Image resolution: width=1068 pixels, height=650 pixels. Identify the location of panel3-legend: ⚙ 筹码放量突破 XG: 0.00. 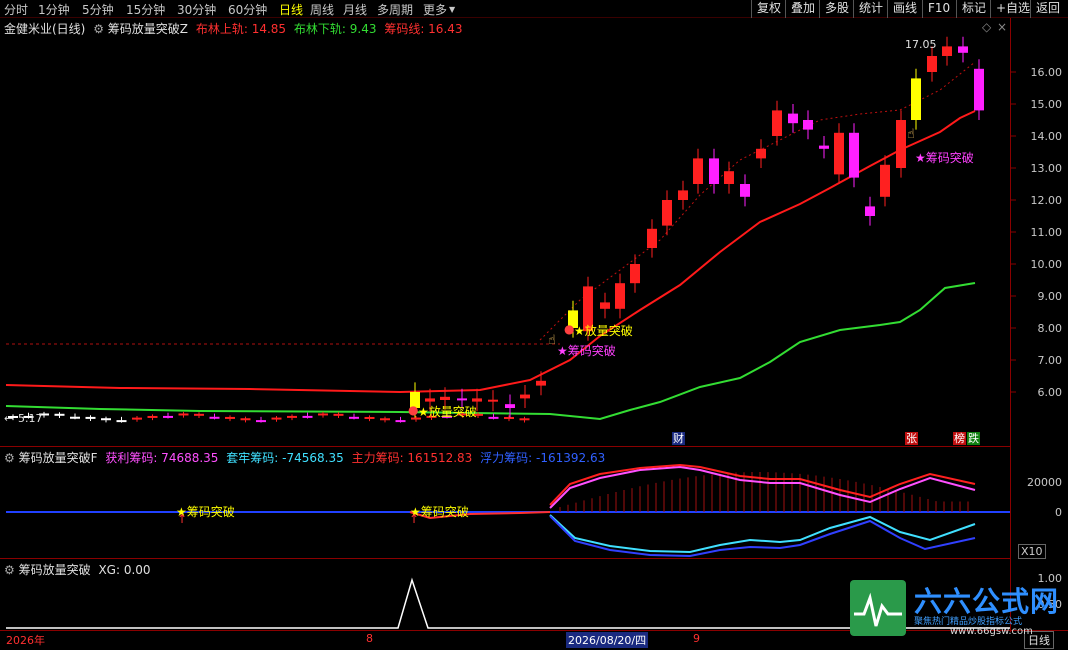
(77, 569).